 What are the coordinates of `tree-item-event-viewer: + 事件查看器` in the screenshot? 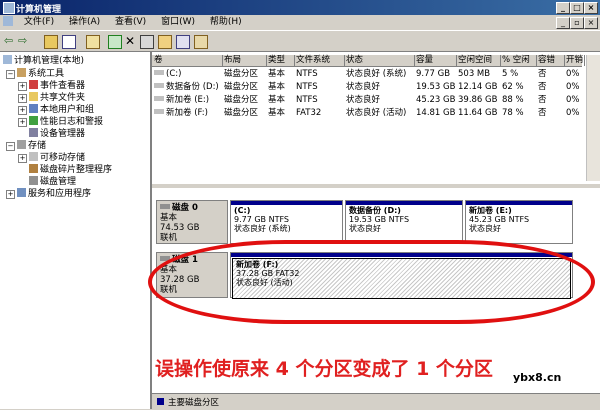 It's located at (51, 86).